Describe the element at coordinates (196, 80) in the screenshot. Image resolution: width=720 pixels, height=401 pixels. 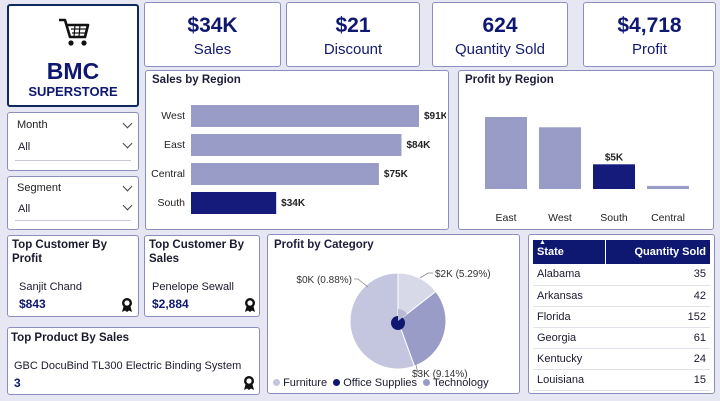
I see `panel-title: Sales by Region` at that location.